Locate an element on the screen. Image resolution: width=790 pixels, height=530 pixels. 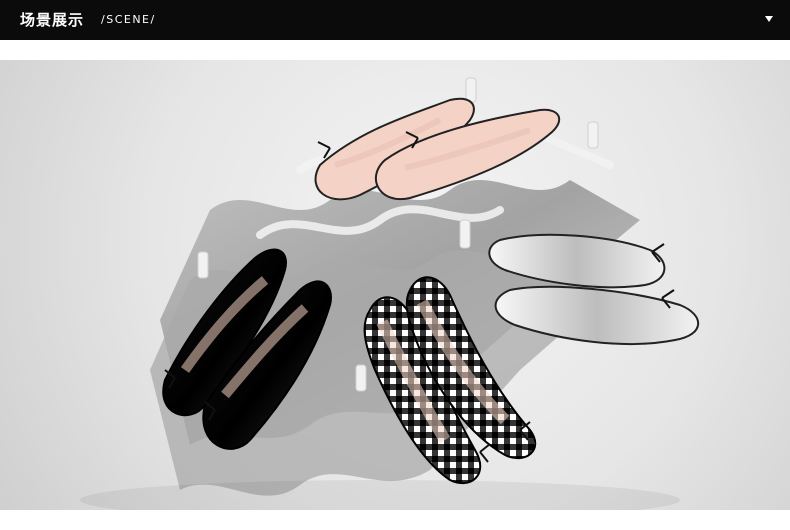
section-title: 场景展示 is located at coordinates (52, 20).